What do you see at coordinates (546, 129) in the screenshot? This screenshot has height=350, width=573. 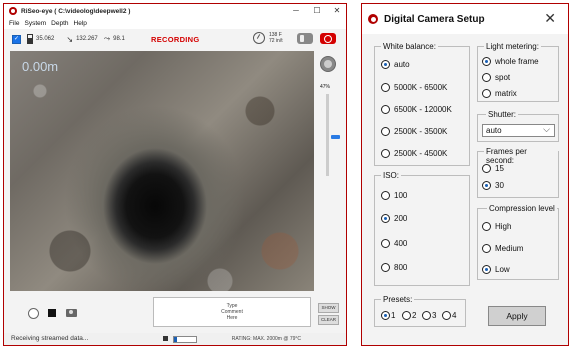 I see `chevron-down-icon: ⌵` at bounding box center [546, 129].